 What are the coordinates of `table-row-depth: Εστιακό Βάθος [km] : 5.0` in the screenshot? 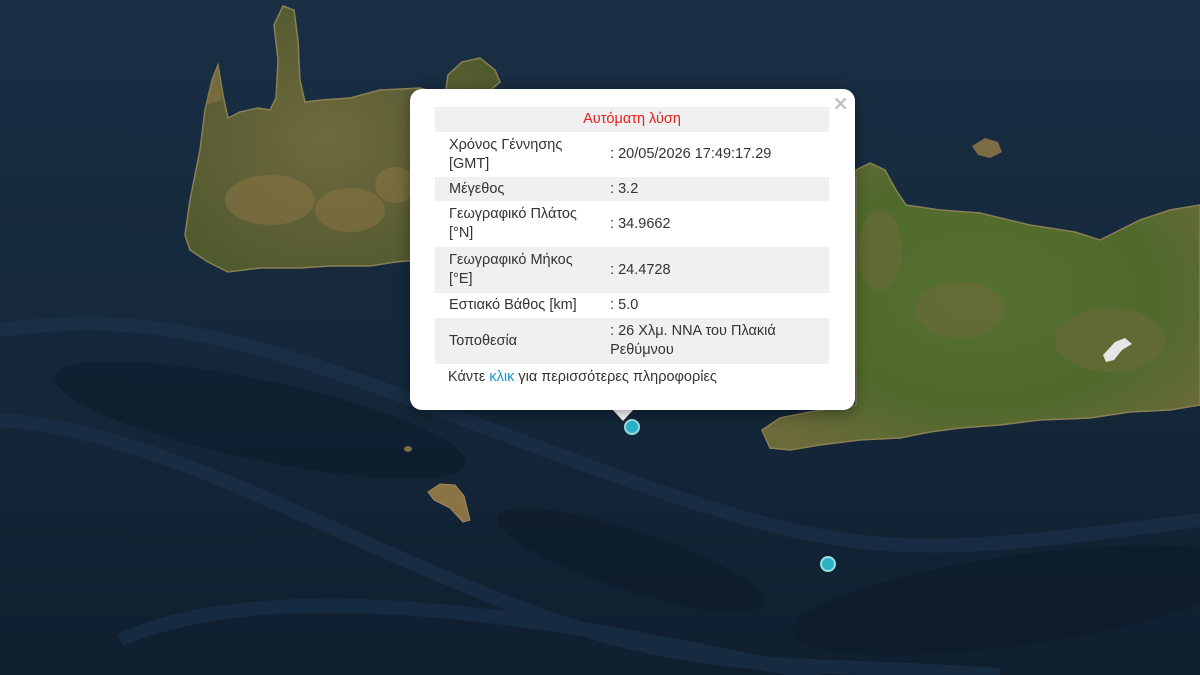 It's located at (632, 305).